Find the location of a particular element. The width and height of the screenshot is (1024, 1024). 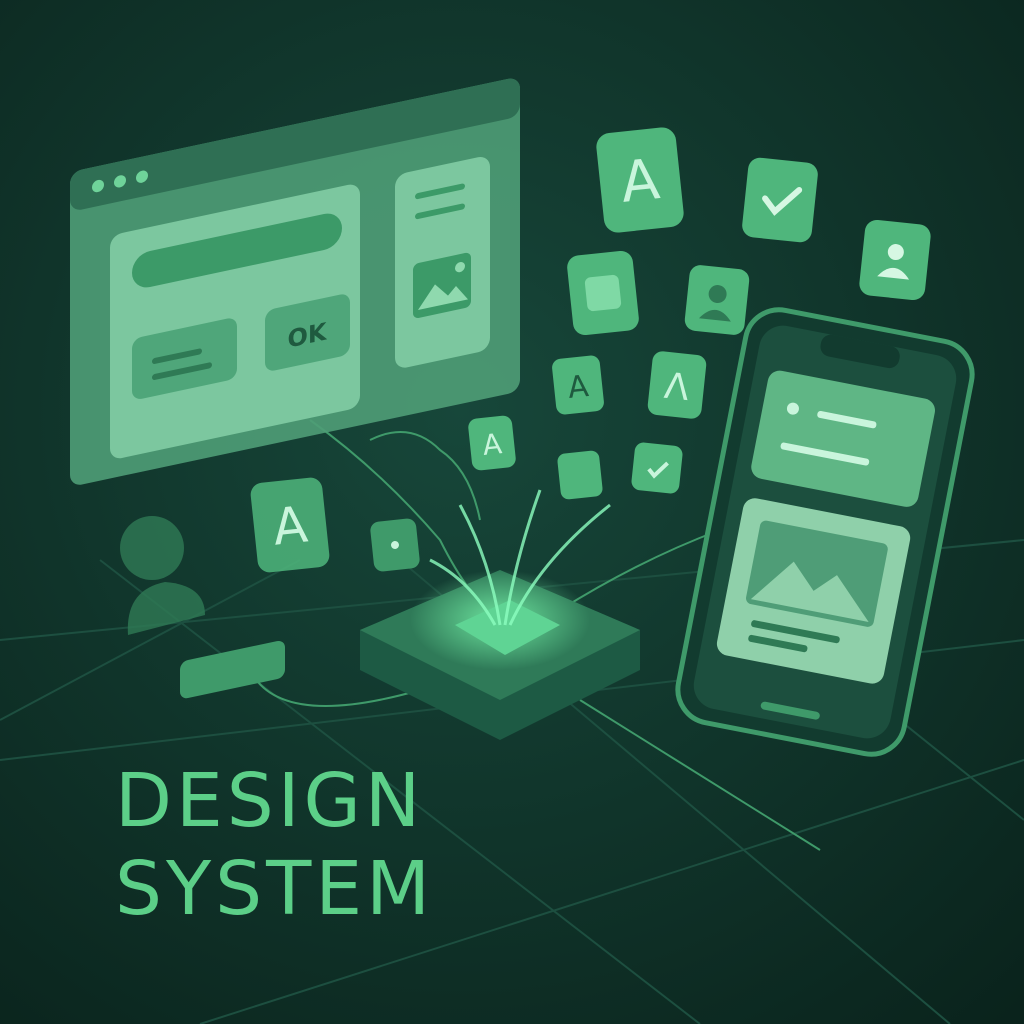

tile-check is located at coordinates (780, 200).